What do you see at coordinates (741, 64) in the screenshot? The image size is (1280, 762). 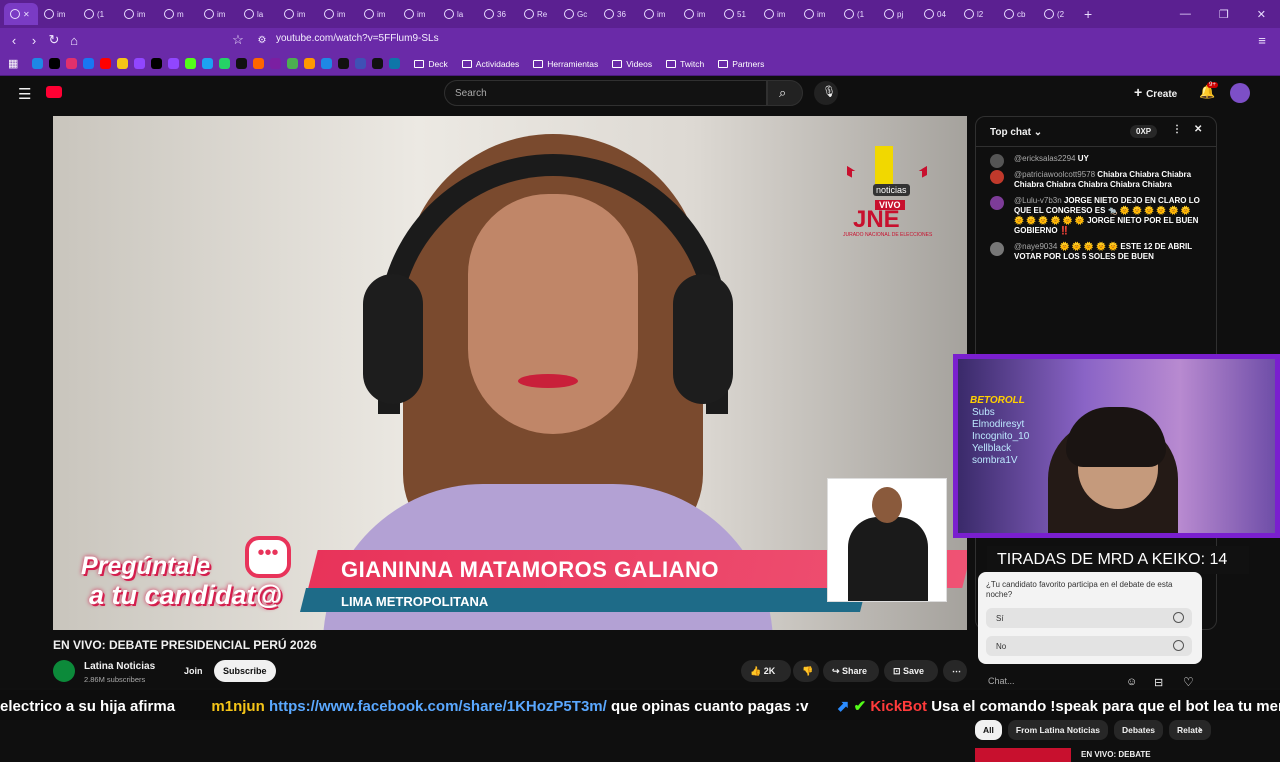 I see `bookmark-folder: Partners` at bounding box center [741, 64].